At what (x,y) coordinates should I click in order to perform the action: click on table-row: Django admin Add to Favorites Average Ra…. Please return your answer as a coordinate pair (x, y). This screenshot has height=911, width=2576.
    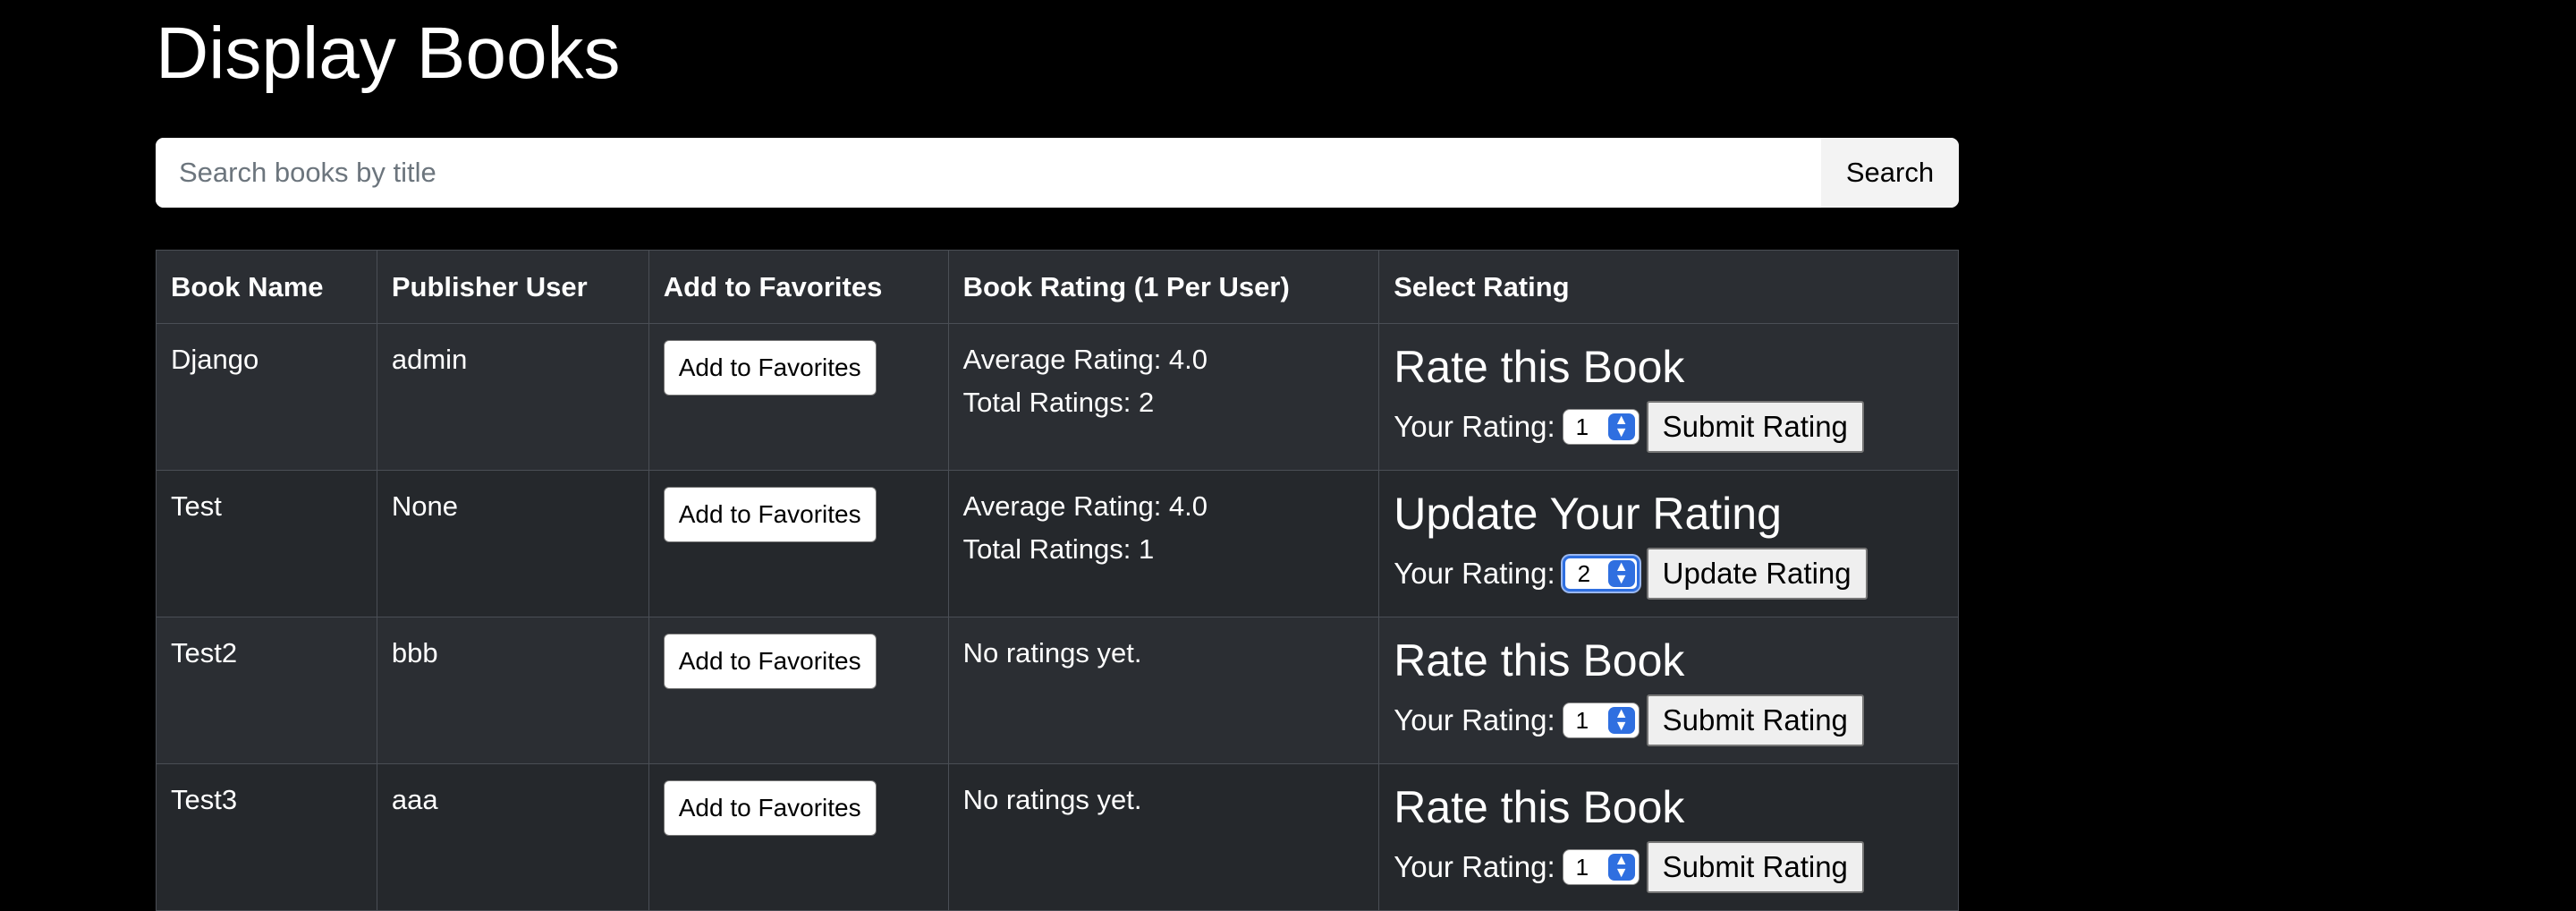
    Looking at the image, I should click on (1057, 397).